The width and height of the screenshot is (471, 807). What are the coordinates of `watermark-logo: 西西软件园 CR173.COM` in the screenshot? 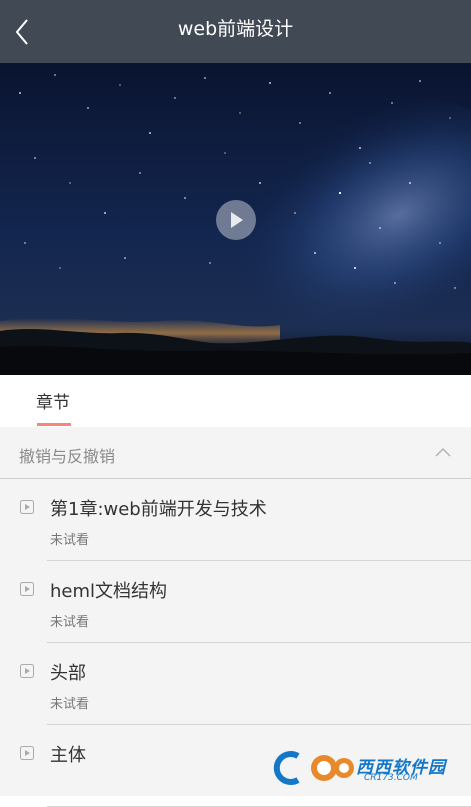 It's located at (361, 768).